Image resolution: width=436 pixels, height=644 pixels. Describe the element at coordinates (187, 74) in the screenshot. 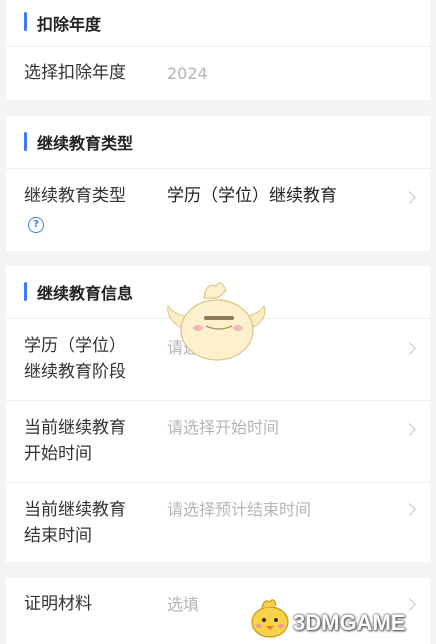

I see `year-value: 2024` at that location.